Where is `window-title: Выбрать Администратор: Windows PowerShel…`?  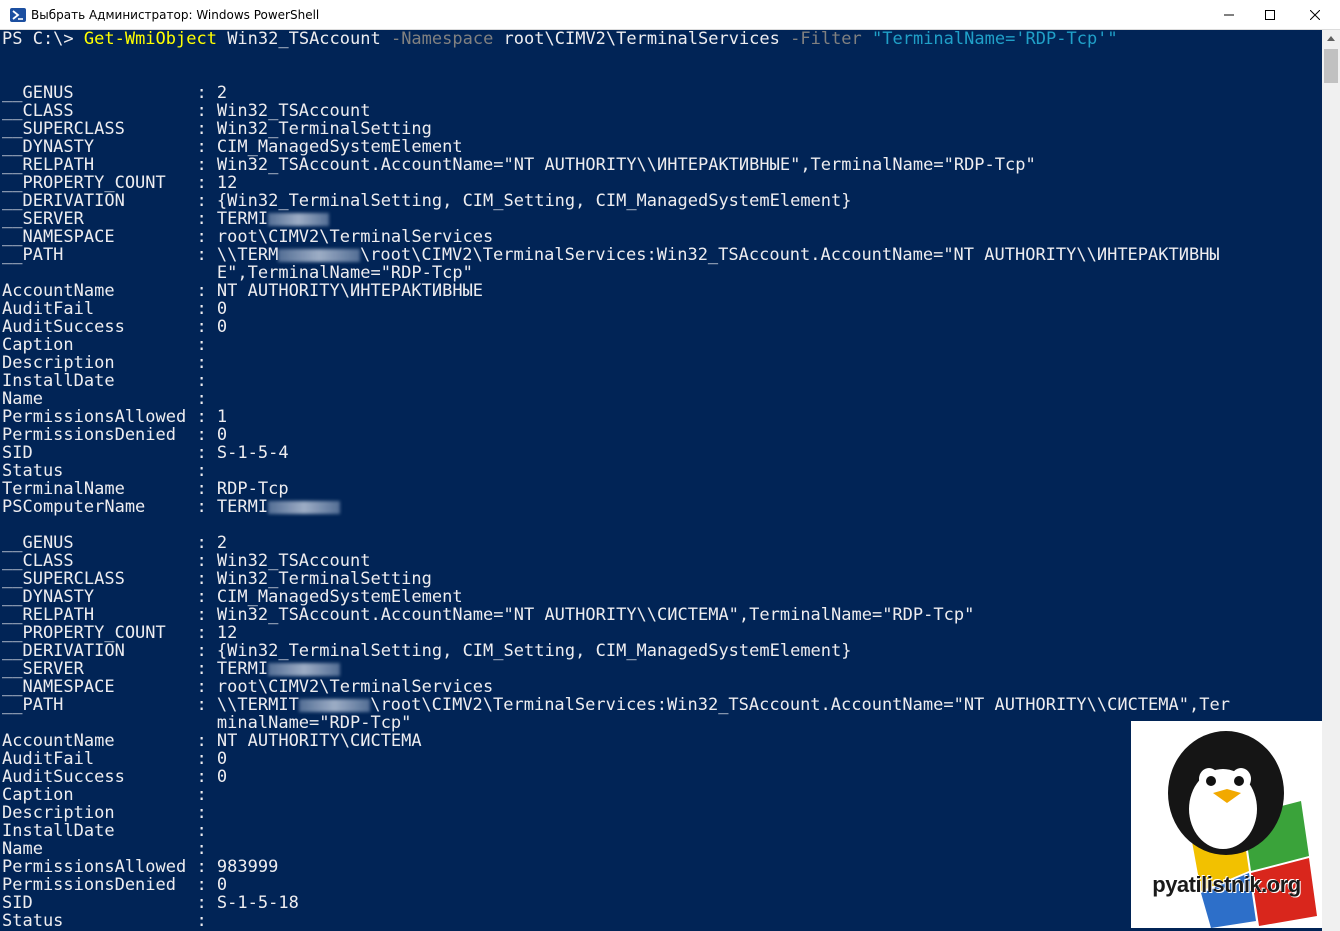
window-title: Выбрать Администратор: Windows PowerShel… is located at coordinates (175, 15).